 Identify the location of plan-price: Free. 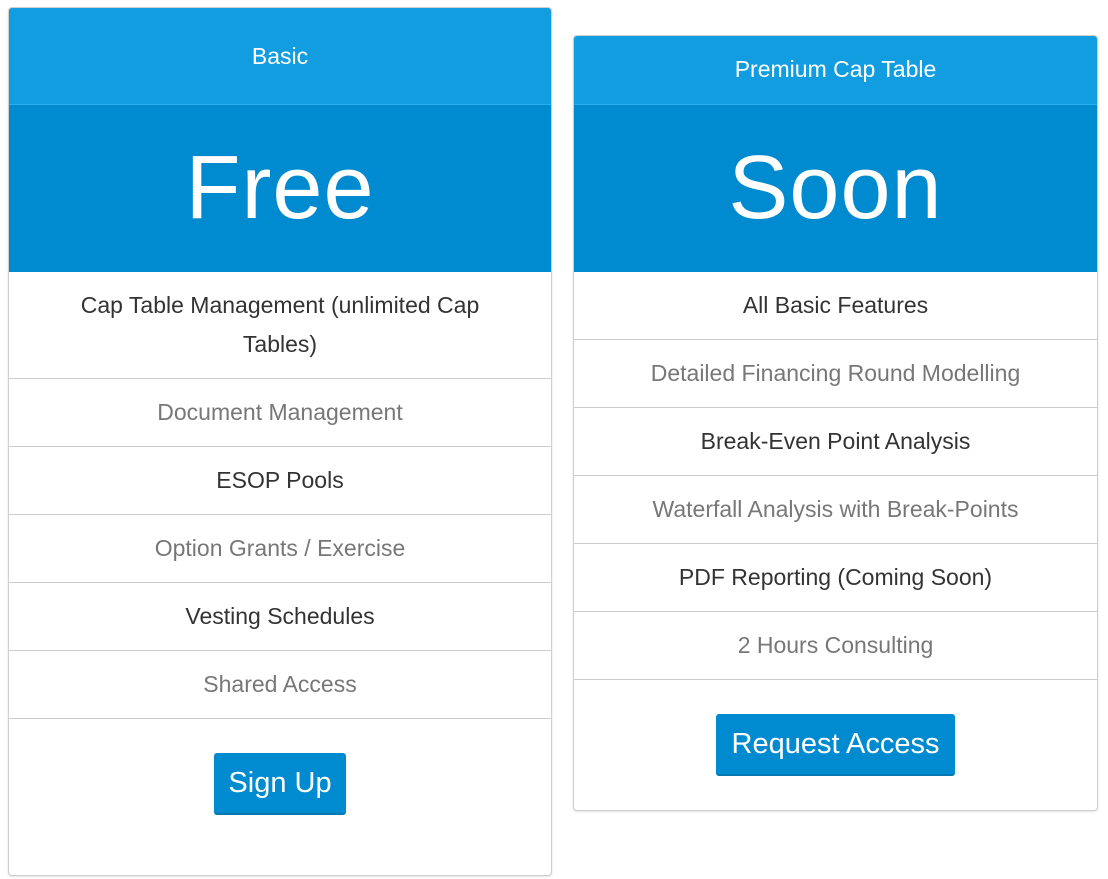
(280, 188).